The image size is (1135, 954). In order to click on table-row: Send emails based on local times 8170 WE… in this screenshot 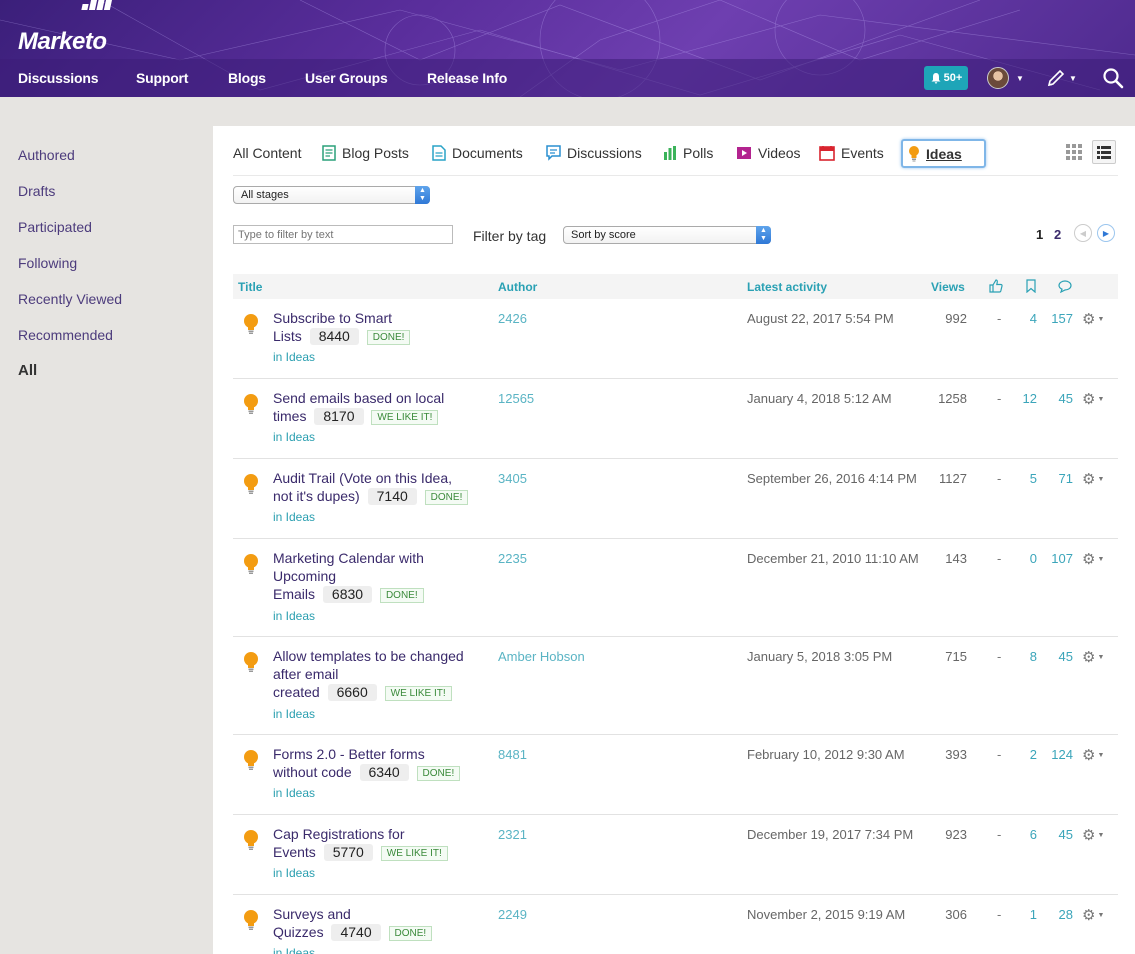, I will do `click(675, 419)`.